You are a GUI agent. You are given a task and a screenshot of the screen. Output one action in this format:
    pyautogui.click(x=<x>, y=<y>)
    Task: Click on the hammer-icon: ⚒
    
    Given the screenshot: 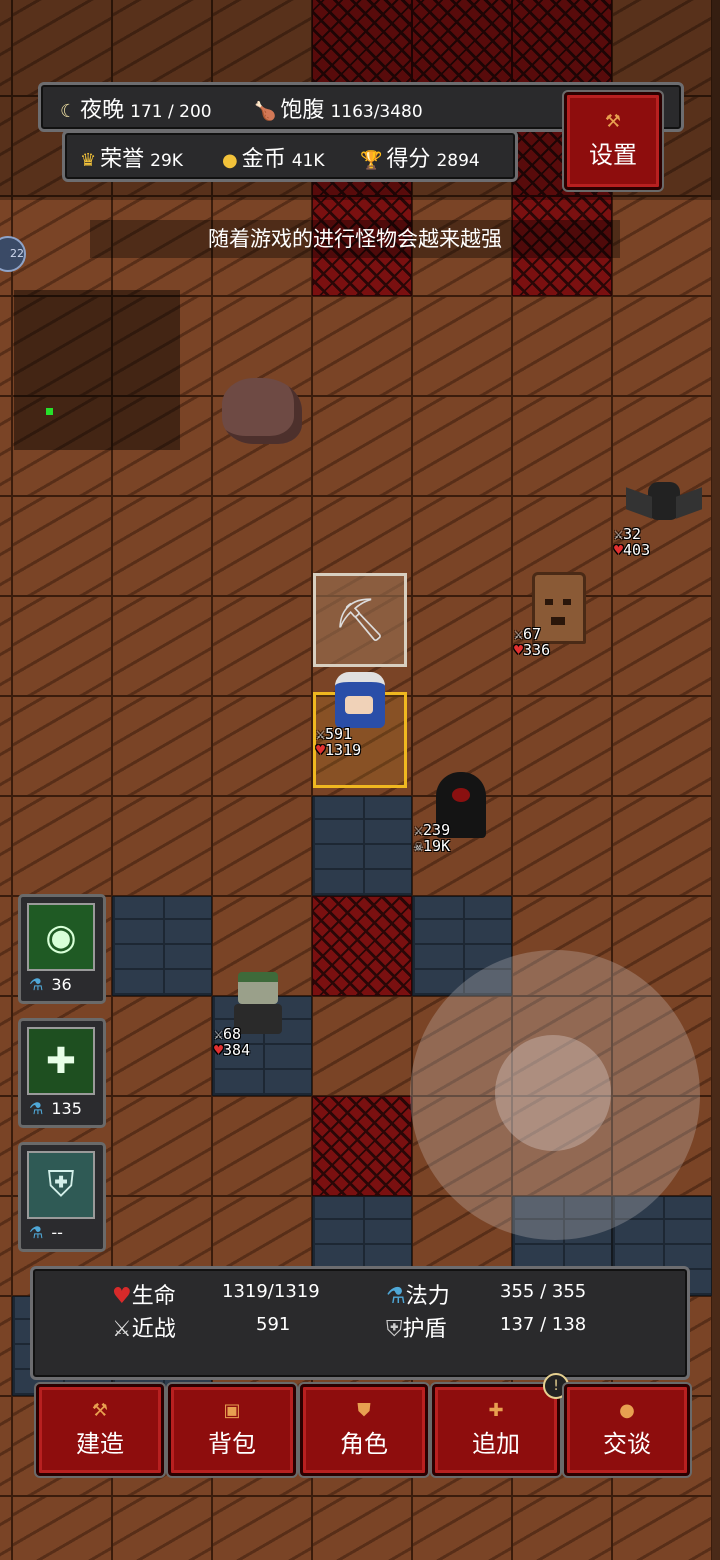 What is the action you would take?
    pyautogui.click(x=100, y=1410)
    